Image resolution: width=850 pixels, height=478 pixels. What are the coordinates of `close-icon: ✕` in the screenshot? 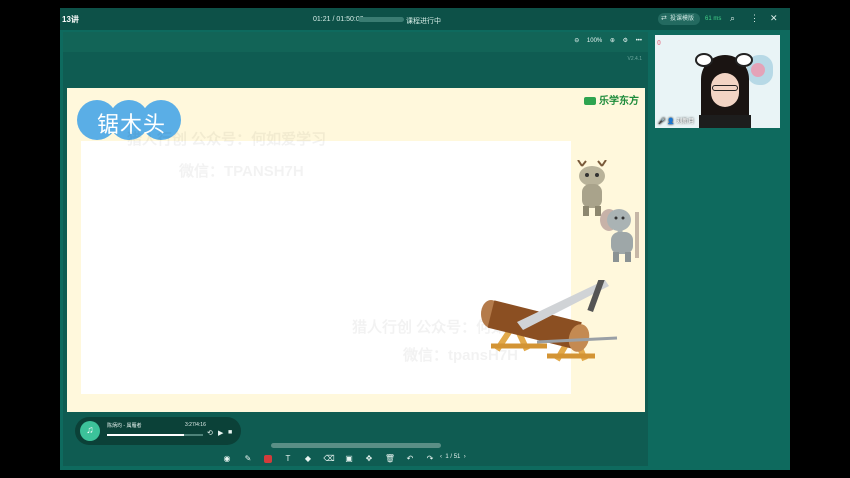 It's located at (774, 18).